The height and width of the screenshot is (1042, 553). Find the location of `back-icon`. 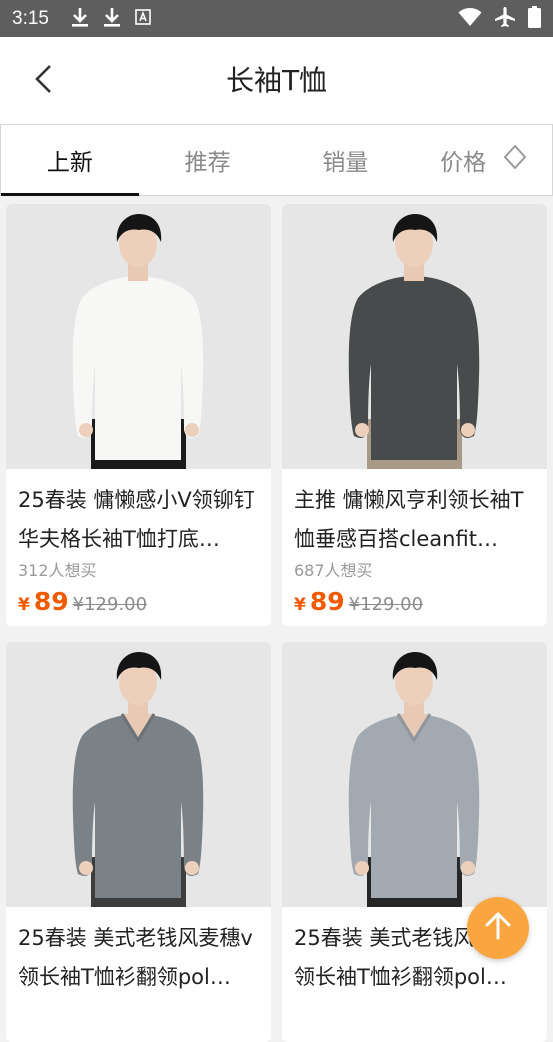

back-icon is located at coordinates (44, 81).